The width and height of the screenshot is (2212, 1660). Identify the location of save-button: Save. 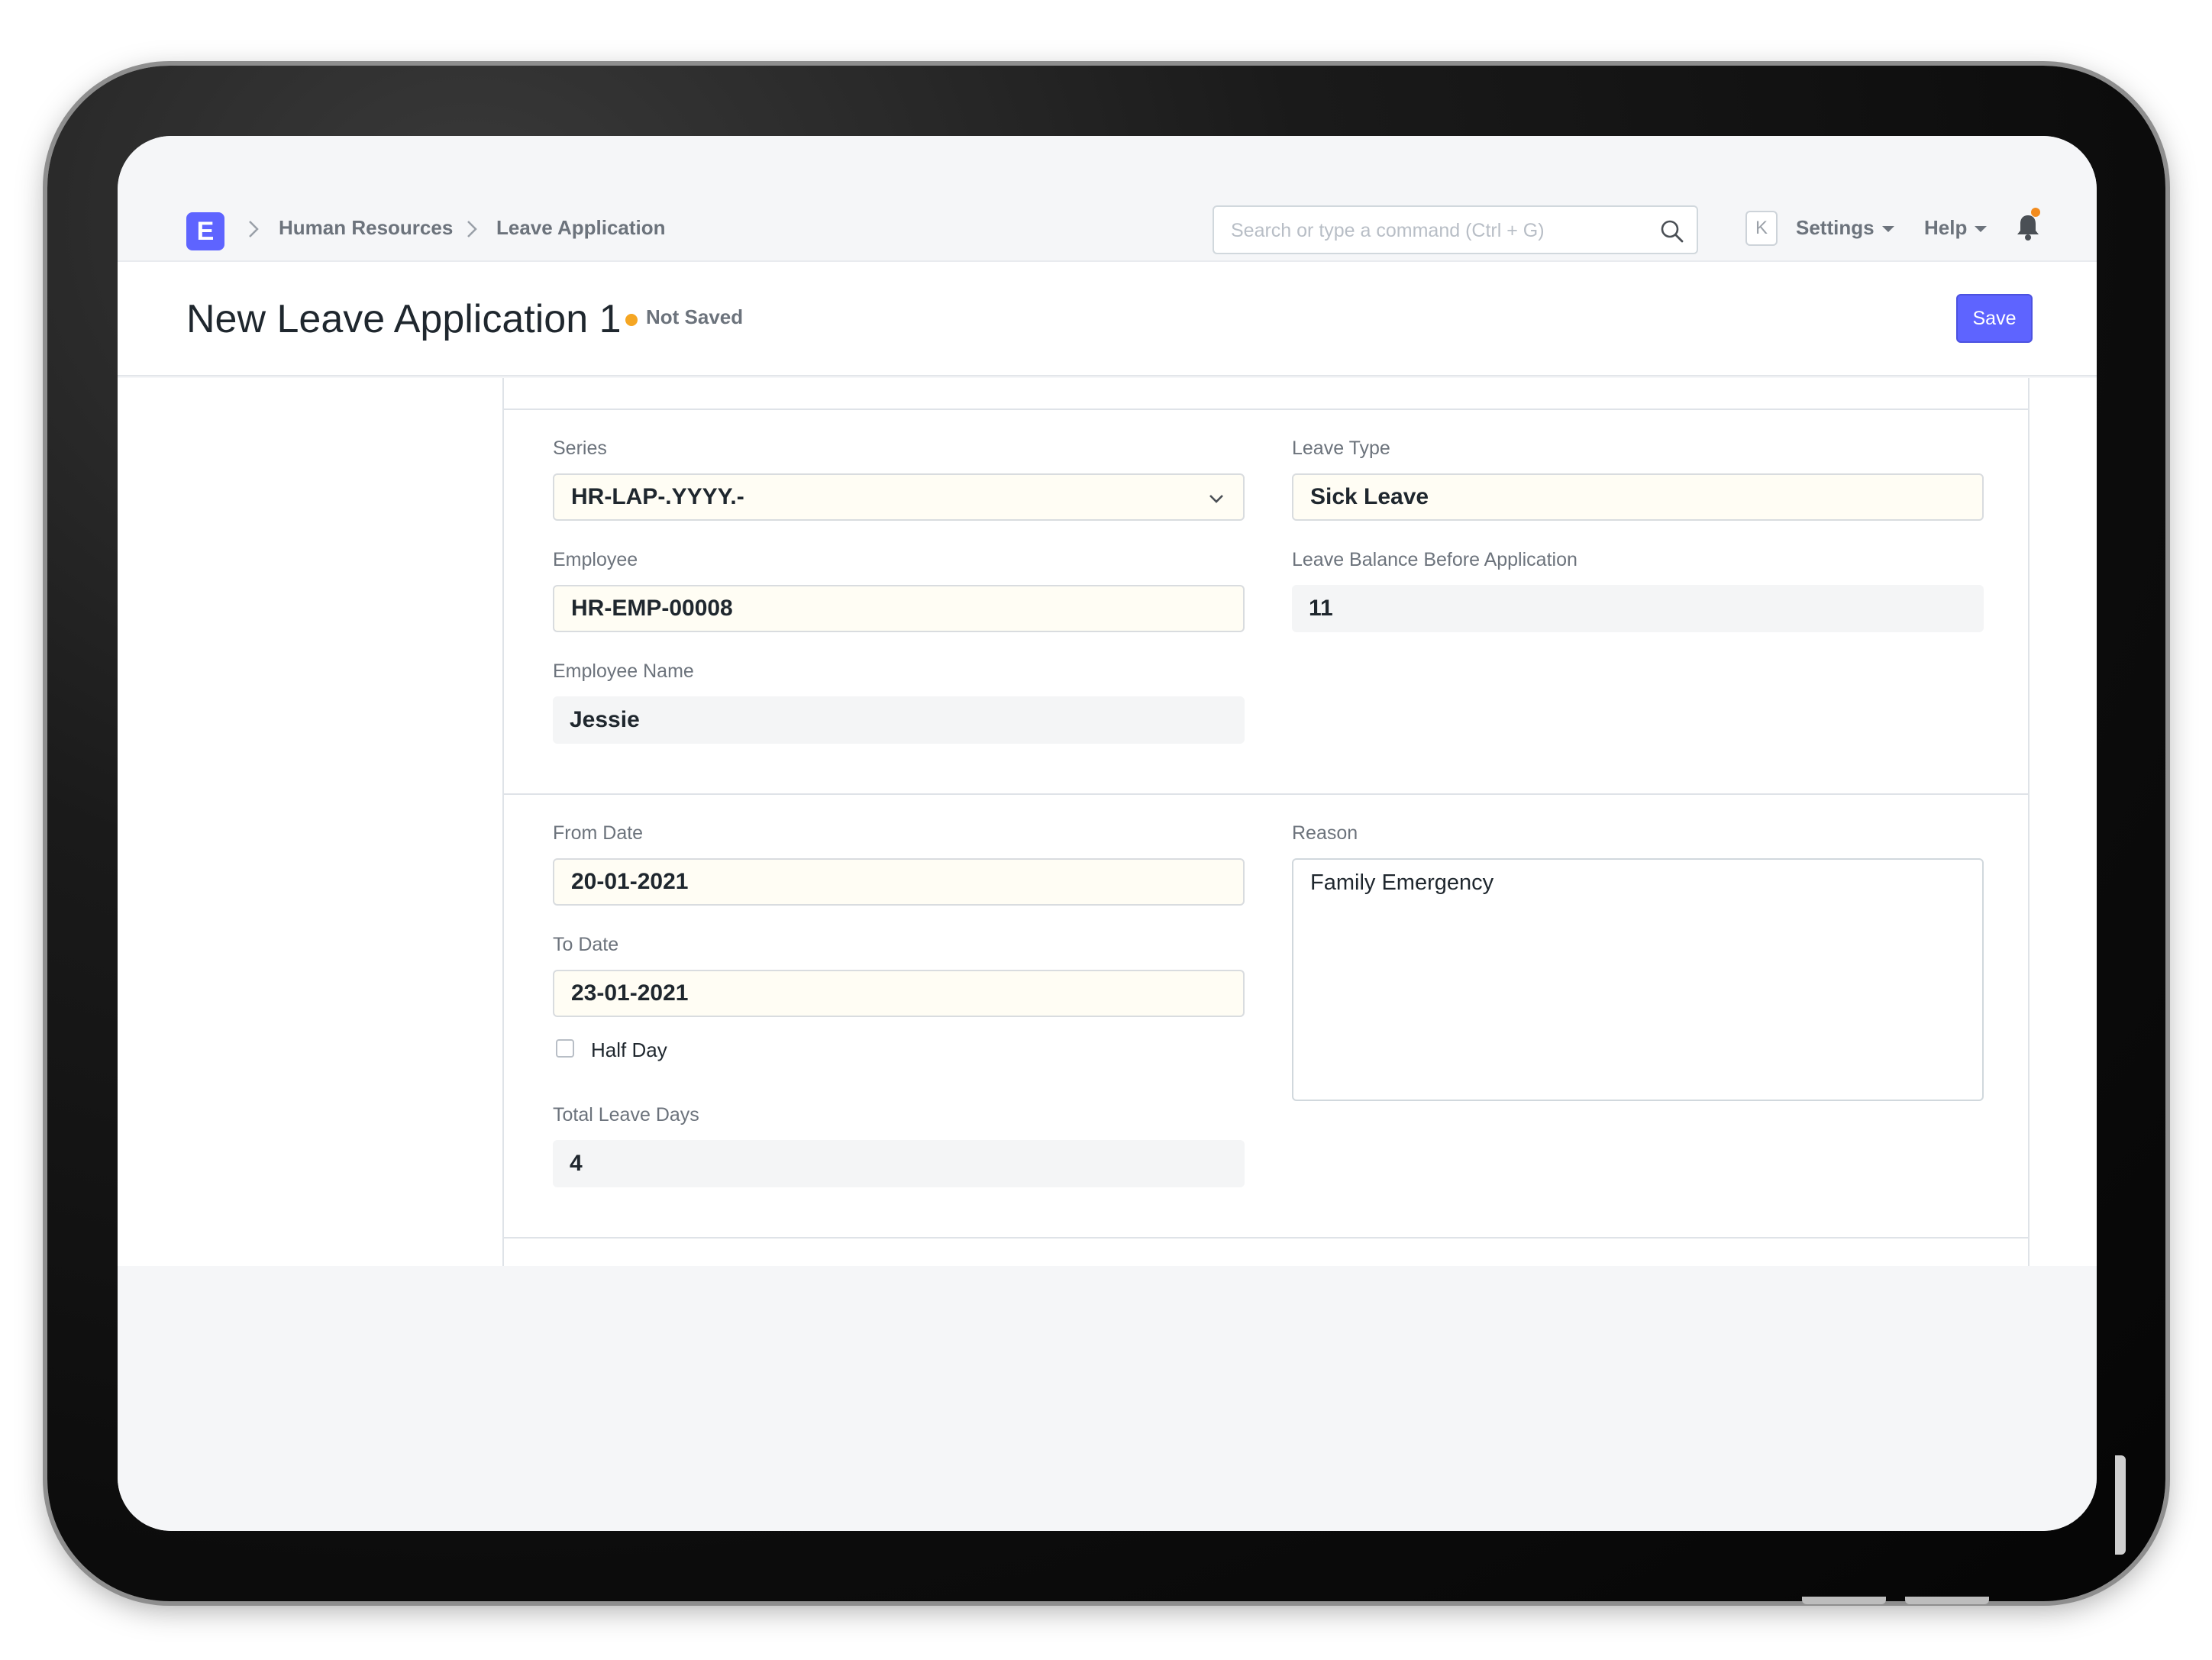
(1994, 318).